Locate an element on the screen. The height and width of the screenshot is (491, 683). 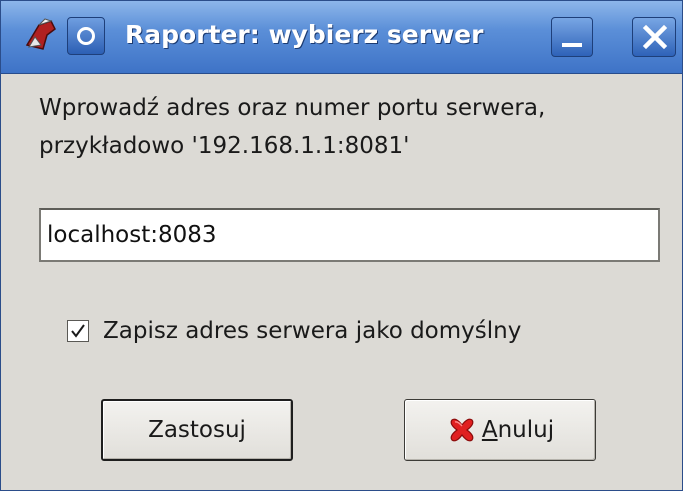
checkmark-icon is located at coordinates (78, 331).